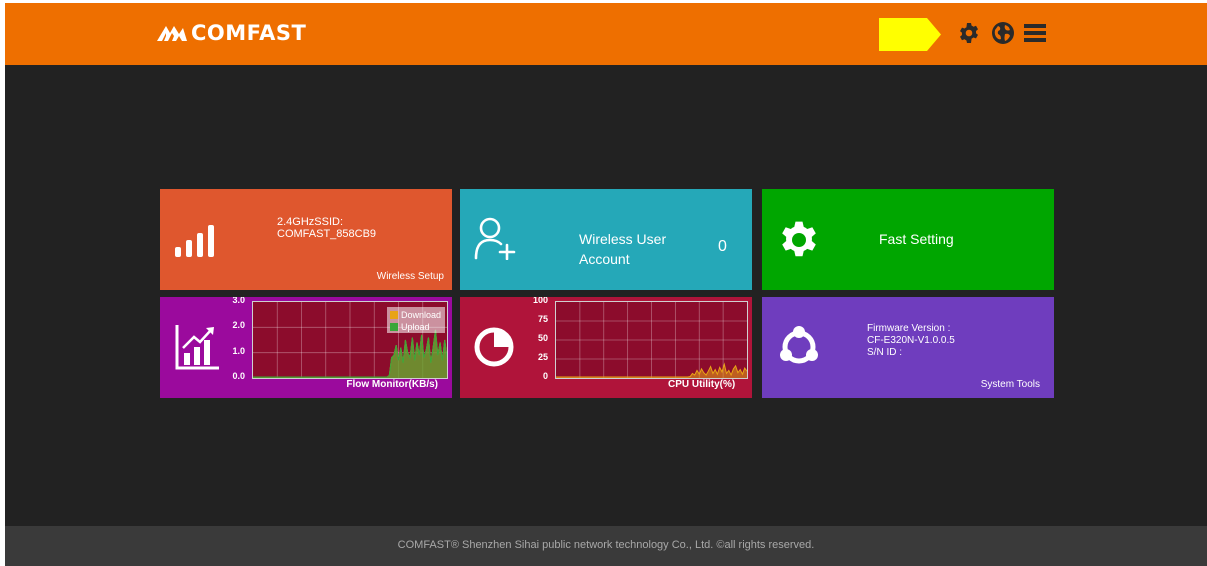  I want to click on pie-chart-icon, so click(494, 347).